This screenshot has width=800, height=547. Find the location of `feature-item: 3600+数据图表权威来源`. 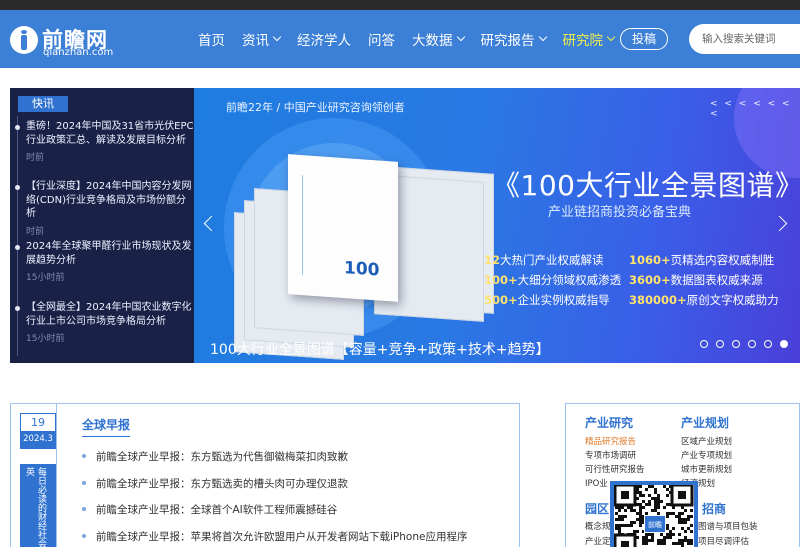

feature-item: 3600+数据图表权威来源 is located at coordinates (696, 280).